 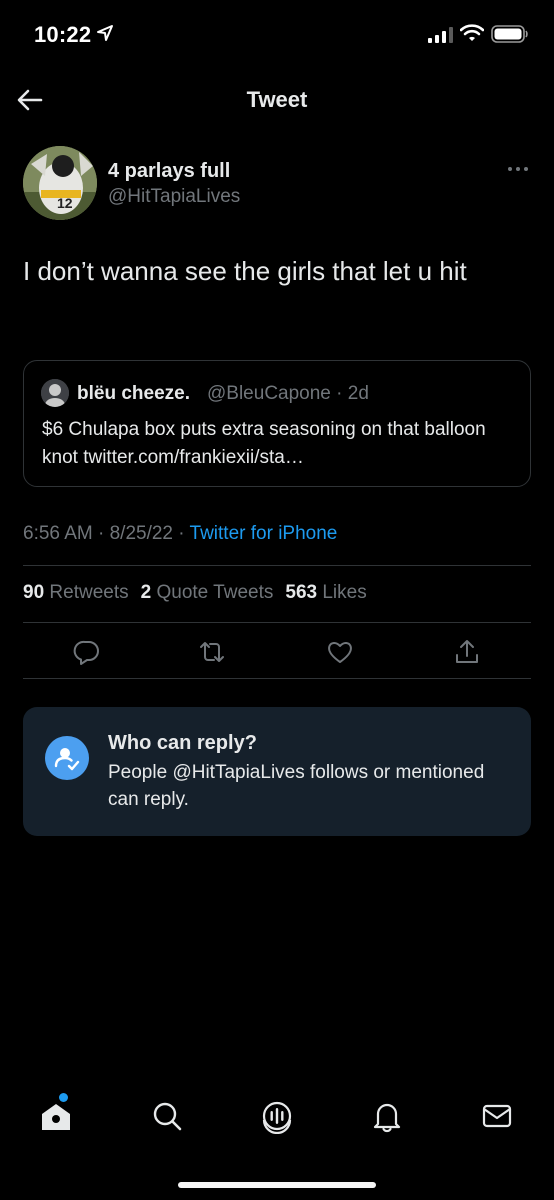 I want to click on author-handle: @HitTapiaLives, so click(x=174, y=197).